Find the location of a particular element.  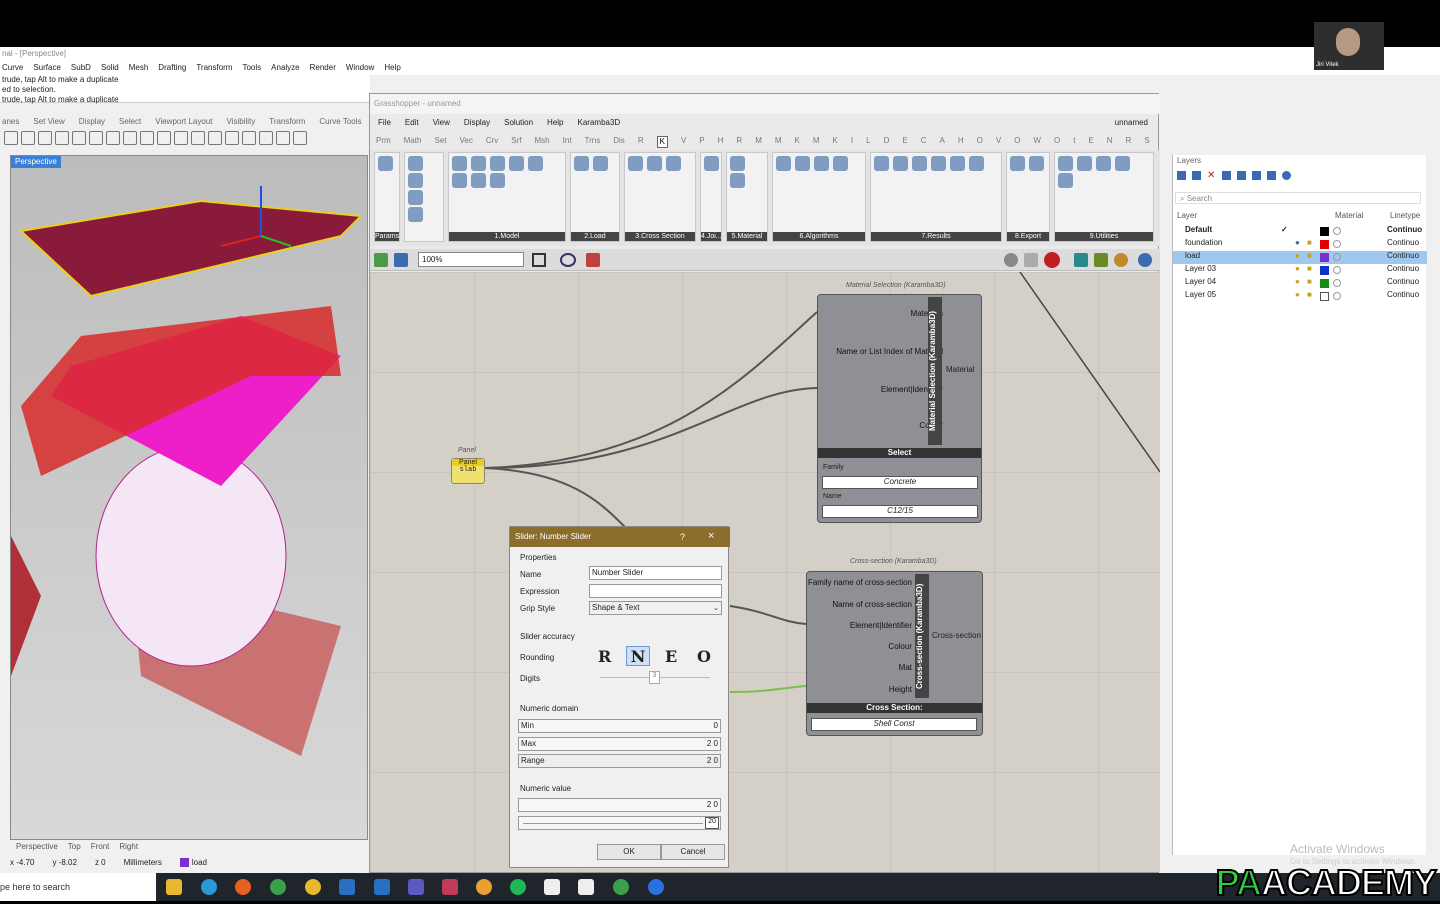

cancel-button: Cancel is located at coordinates (693, 852).